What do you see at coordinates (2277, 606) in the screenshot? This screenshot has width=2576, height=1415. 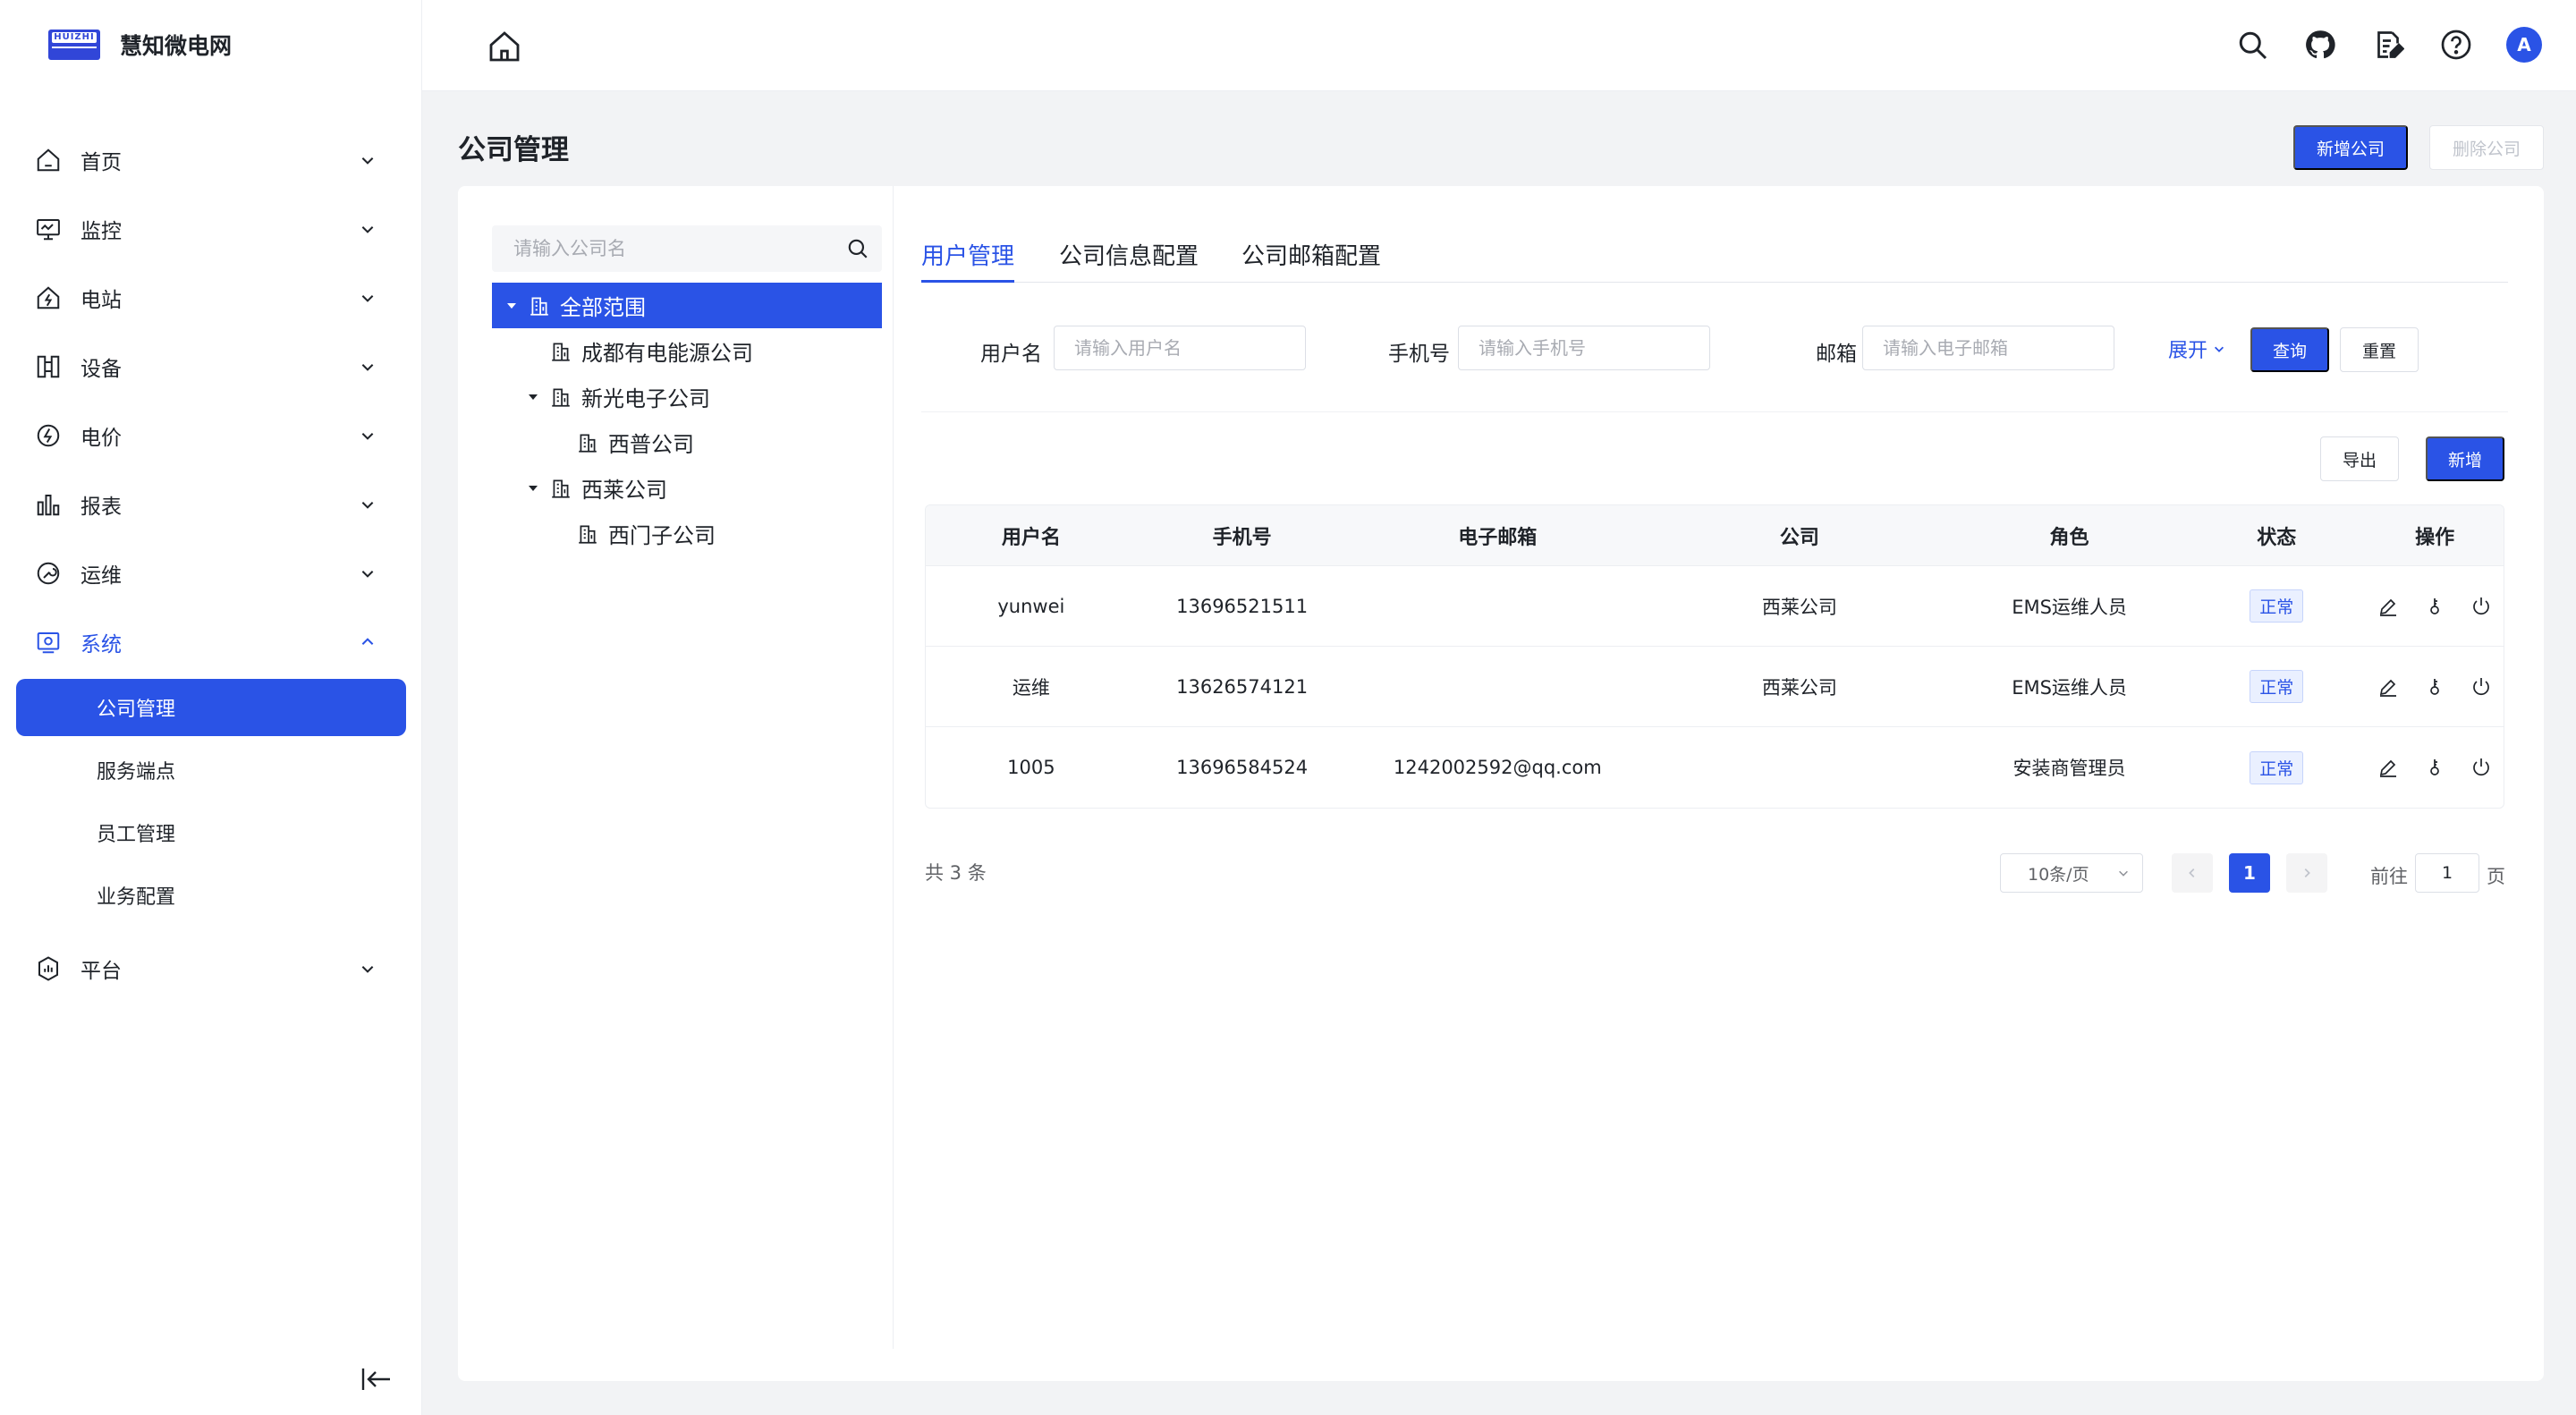 I see `status-badge: 正常` at bounding box center [2277, 606].